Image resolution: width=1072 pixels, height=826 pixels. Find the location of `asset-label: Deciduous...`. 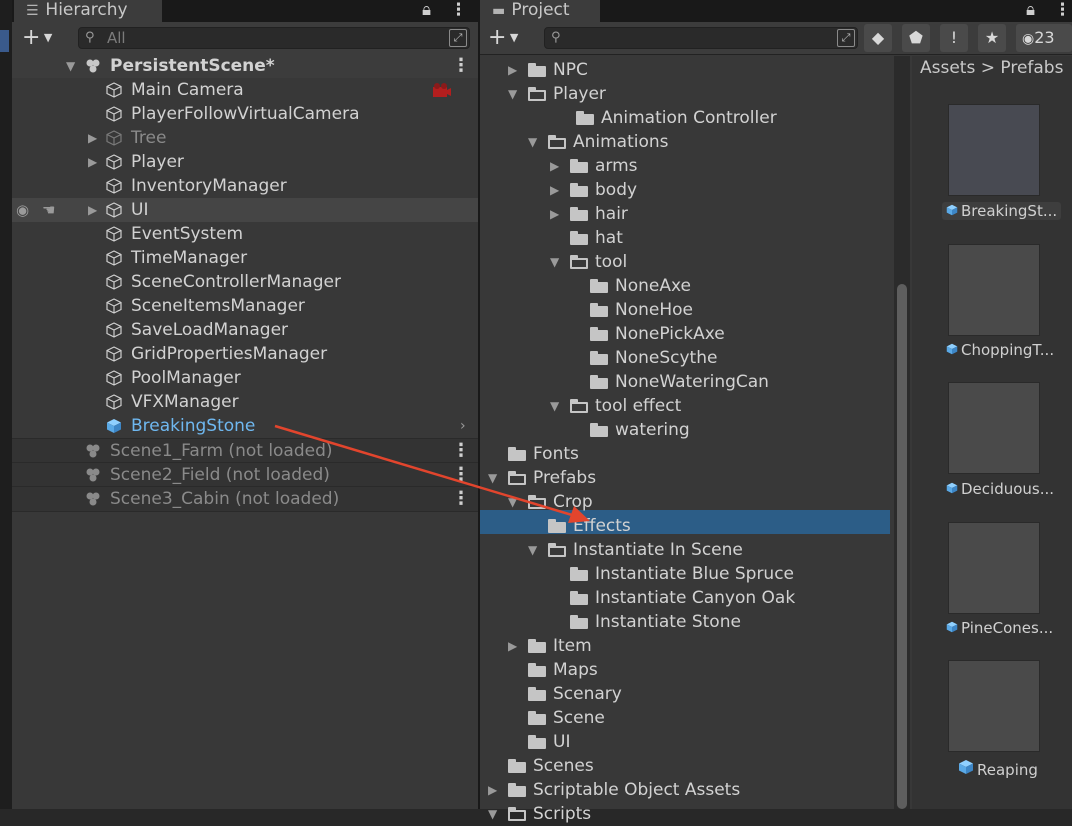

asset-label: Deciduous... is located at coordinates (1000, 489).